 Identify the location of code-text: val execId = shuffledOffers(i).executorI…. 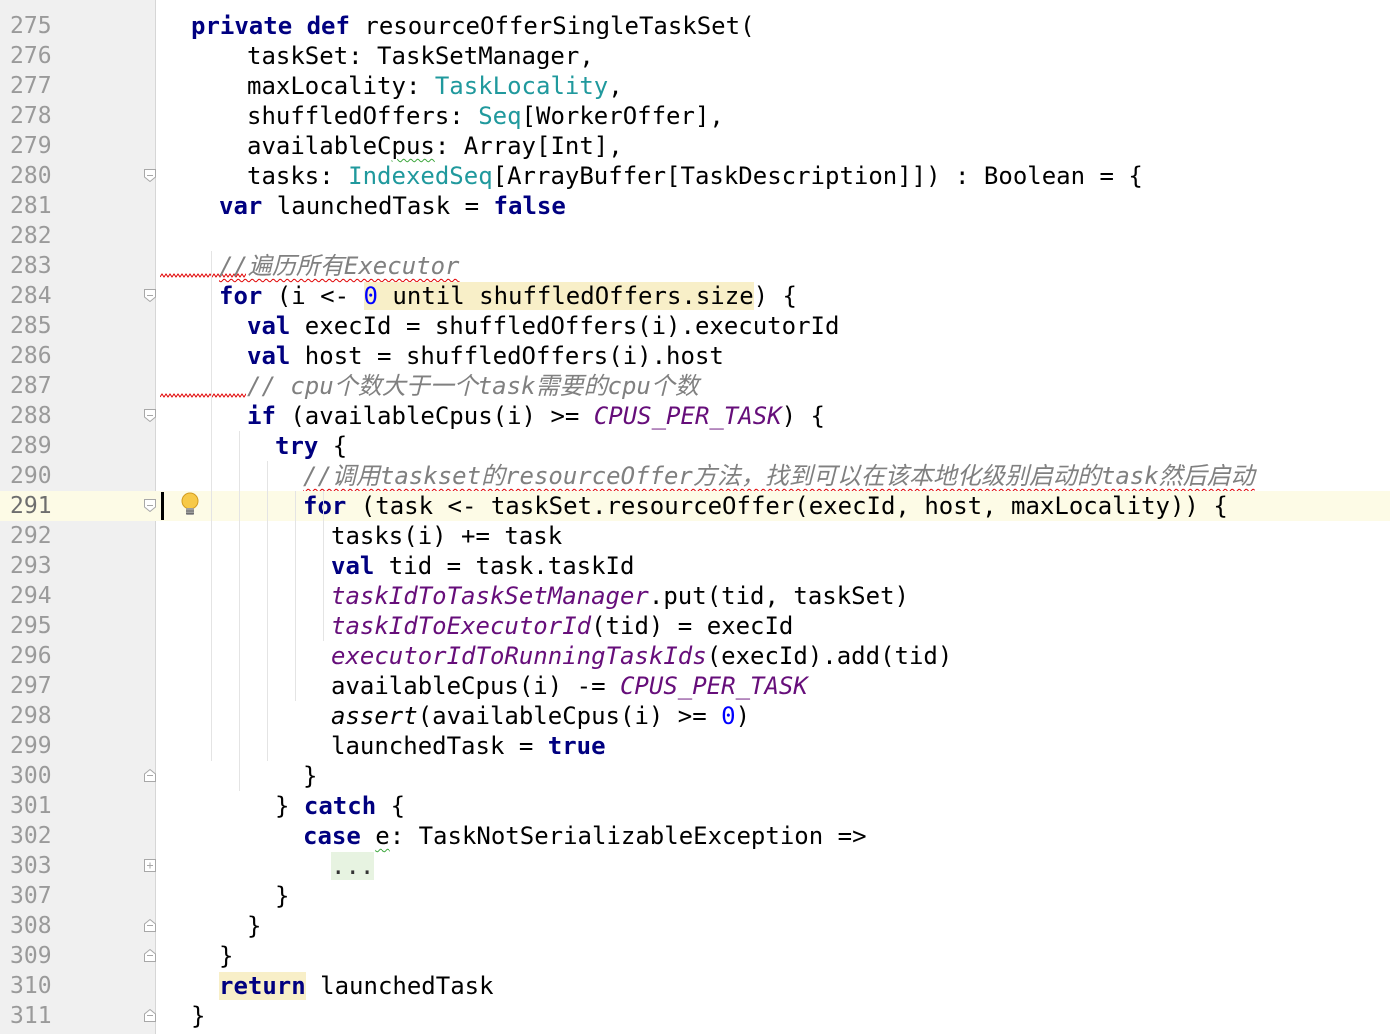
(543, 326).